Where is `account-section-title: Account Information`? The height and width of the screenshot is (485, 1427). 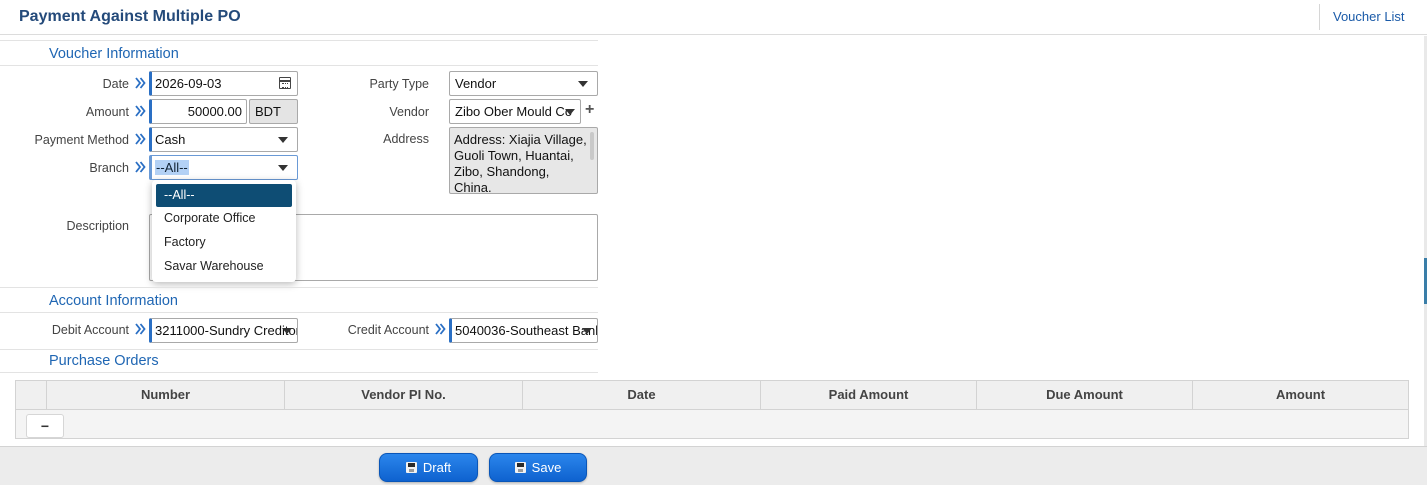
account-section-title: Account Information is located at coordinates (113, 301).